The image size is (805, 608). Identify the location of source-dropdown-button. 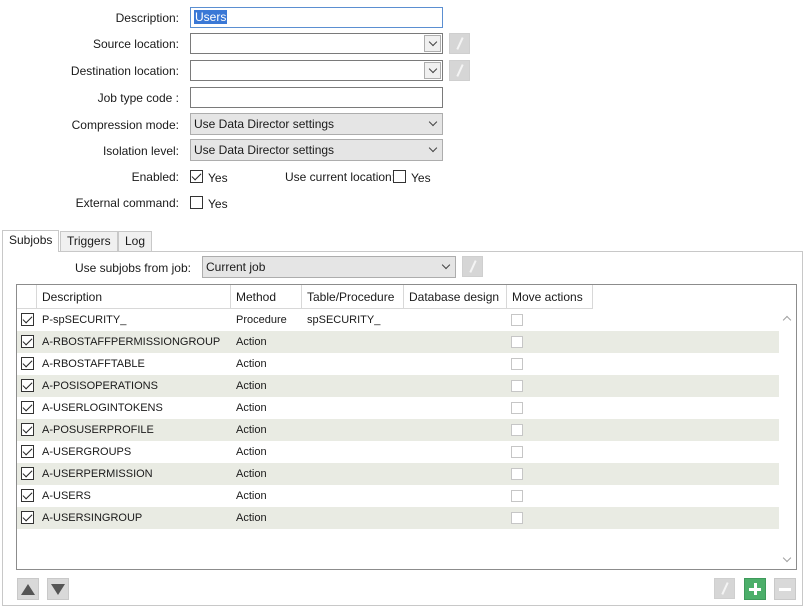
(432, 43).